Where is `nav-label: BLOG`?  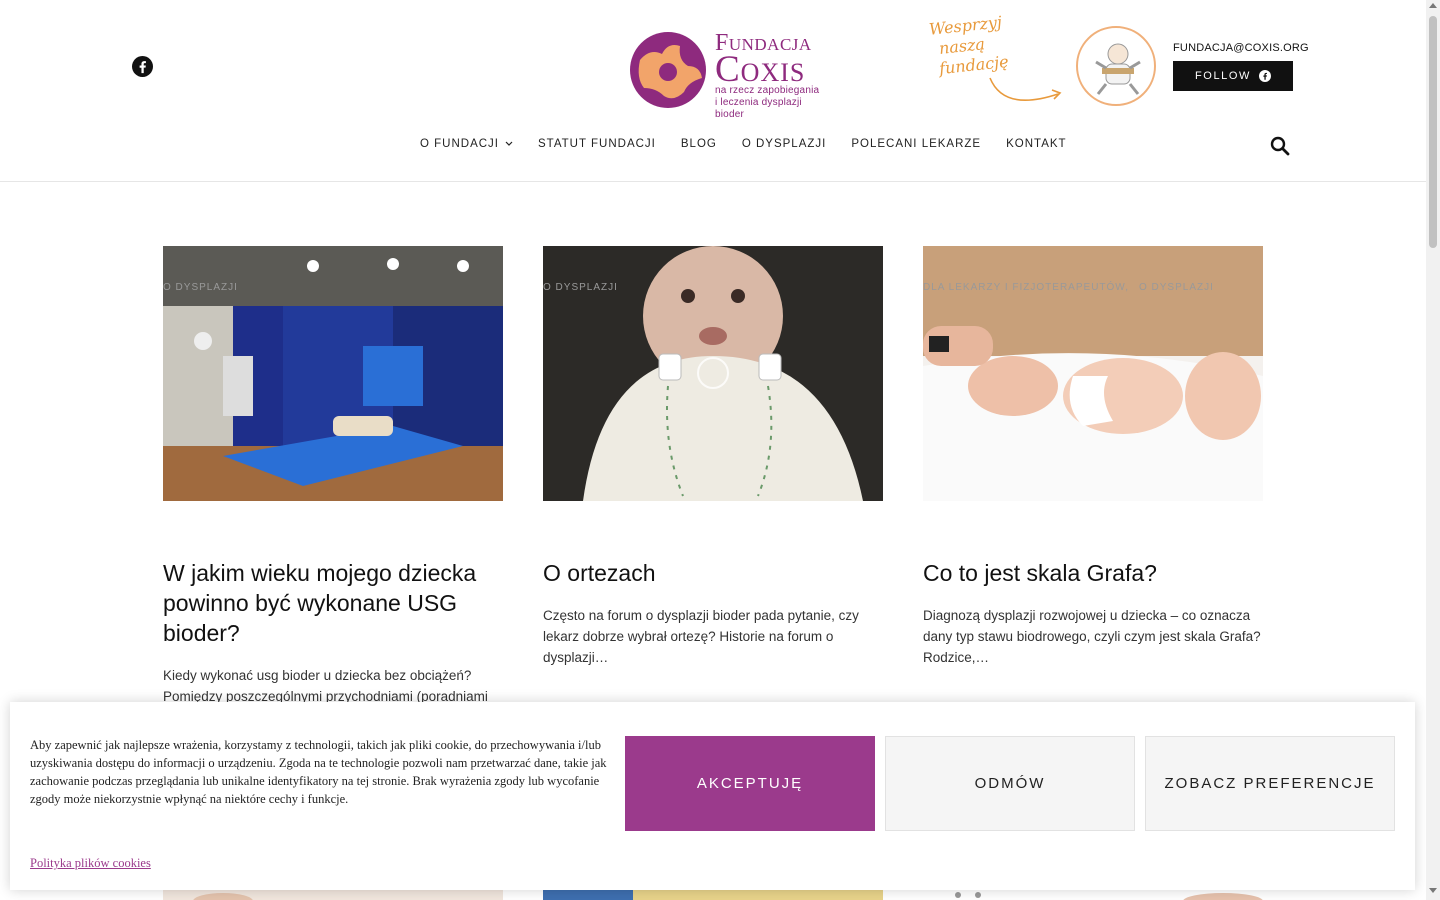
nav-label: BLOG is located at coordinates (698, 144).